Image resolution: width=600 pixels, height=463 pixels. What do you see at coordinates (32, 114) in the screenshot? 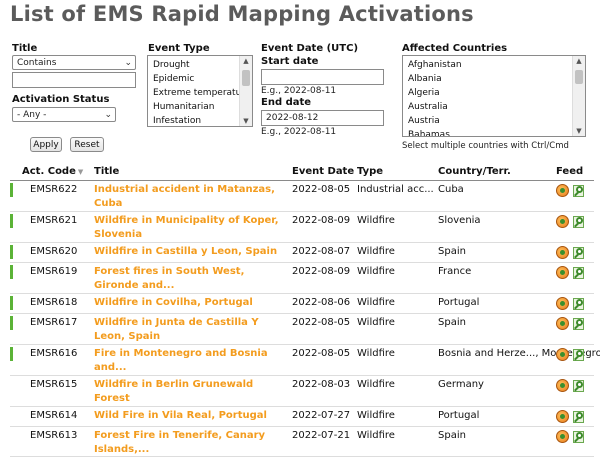
I see `activation-status-value: - Any -` at bounding box center [32, 114].